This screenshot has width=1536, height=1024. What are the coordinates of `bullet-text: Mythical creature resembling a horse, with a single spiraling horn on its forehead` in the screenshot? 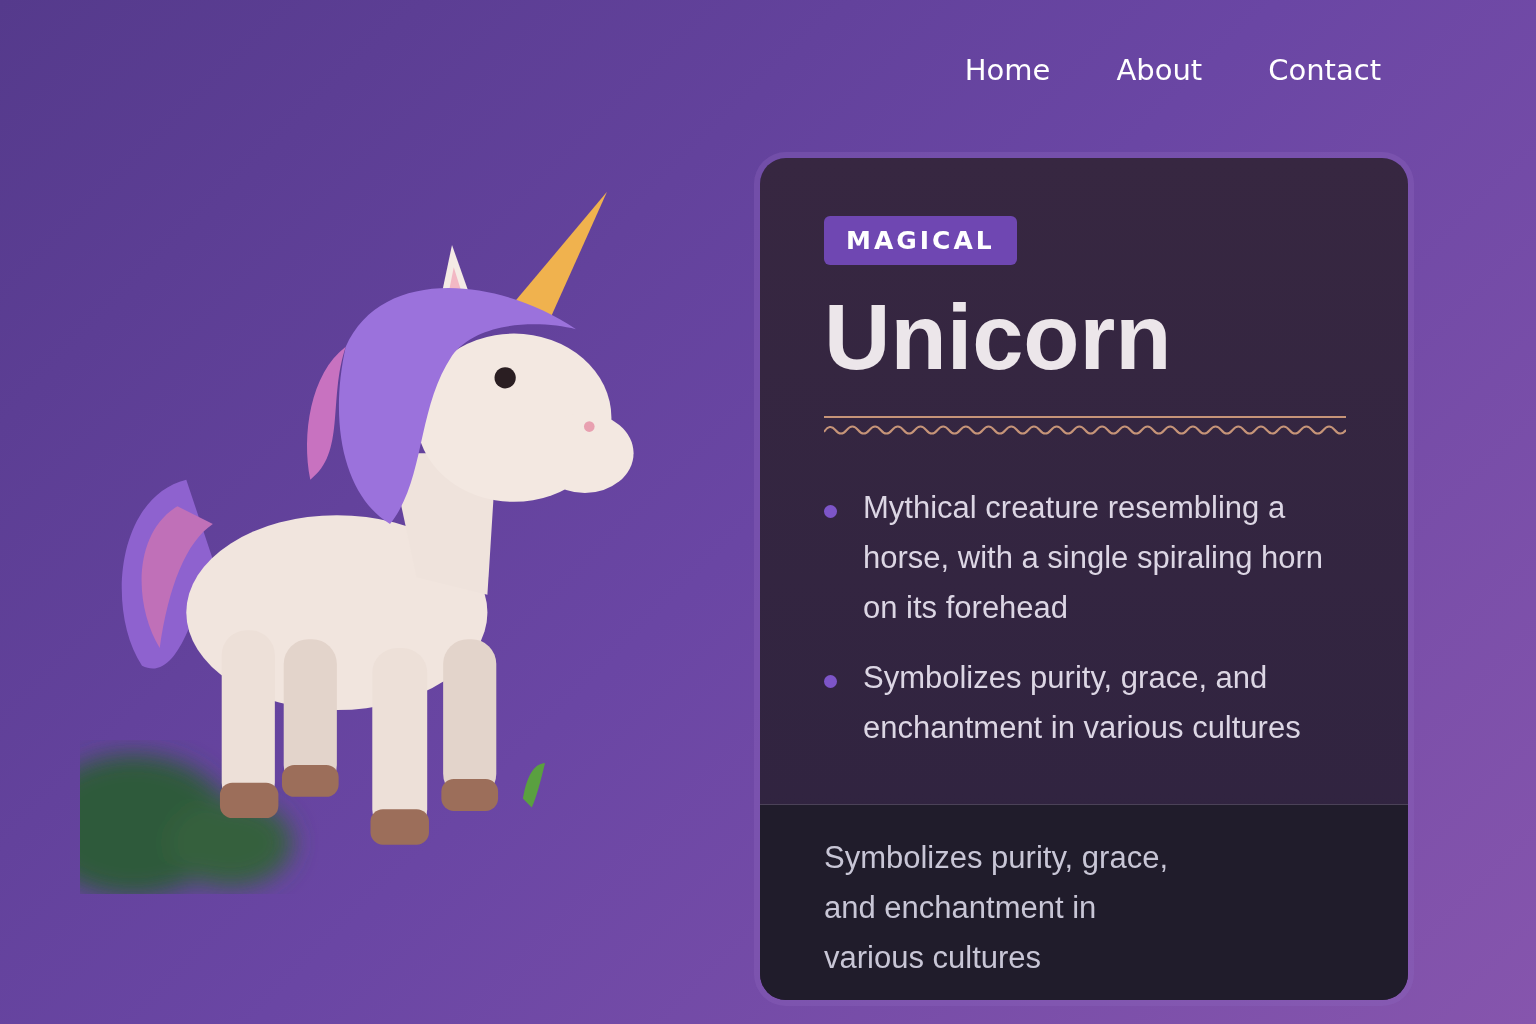 It's located at (1094, 558).